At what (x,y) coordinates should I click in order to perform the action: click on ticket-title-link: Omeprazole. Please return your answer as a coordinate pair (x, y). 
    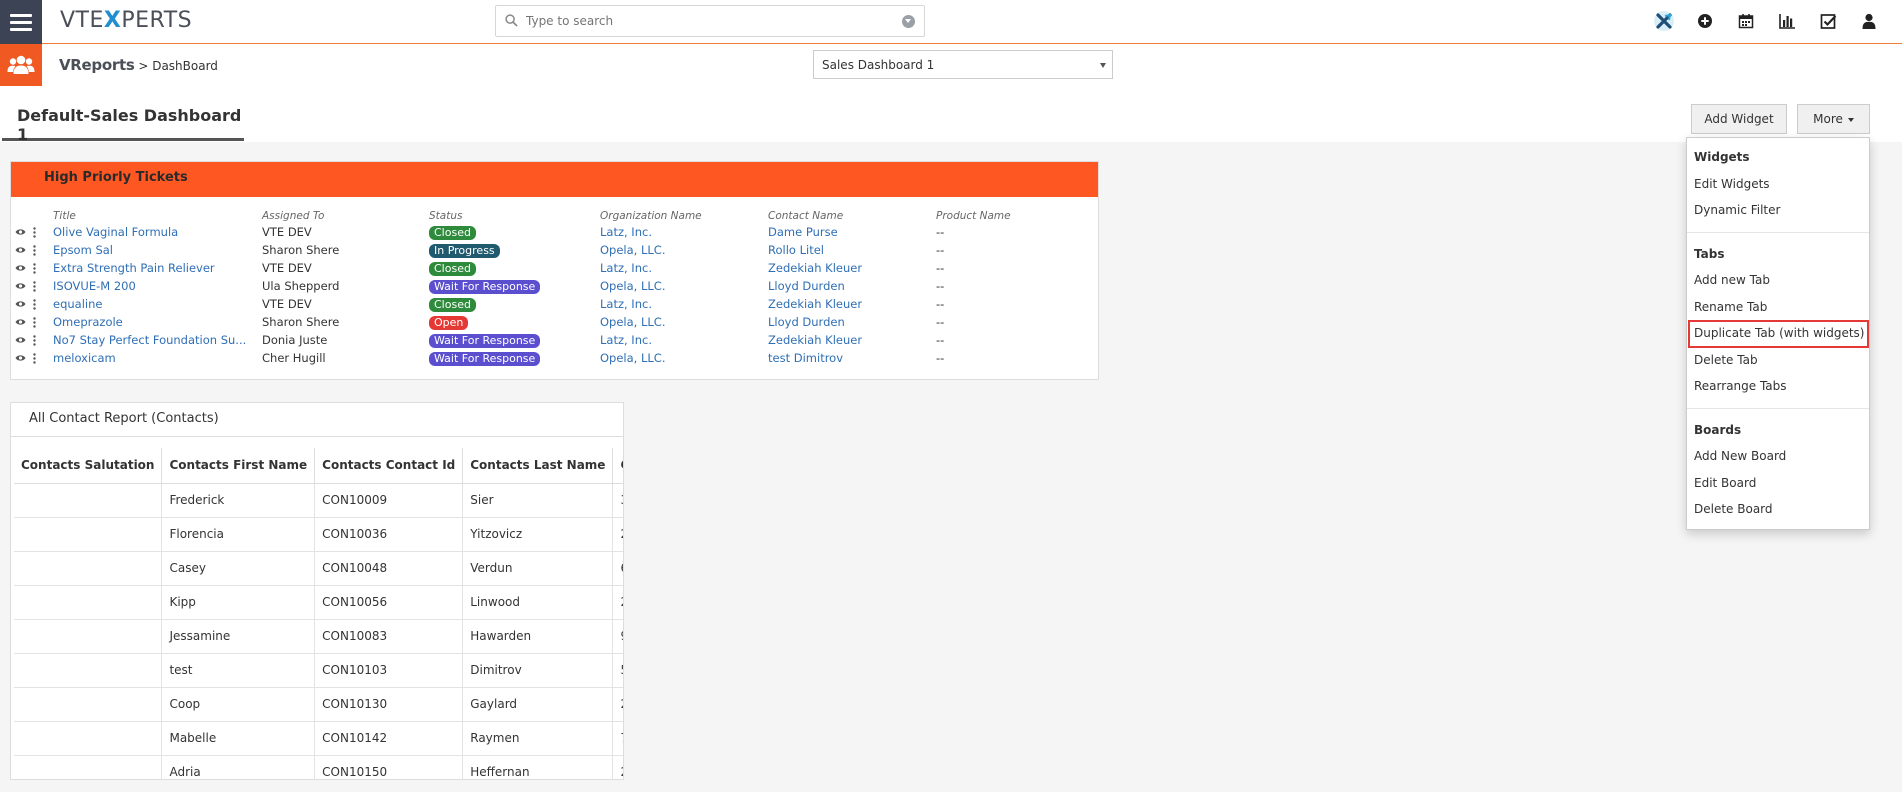
    Looking at the image, I should click on (88, 322).